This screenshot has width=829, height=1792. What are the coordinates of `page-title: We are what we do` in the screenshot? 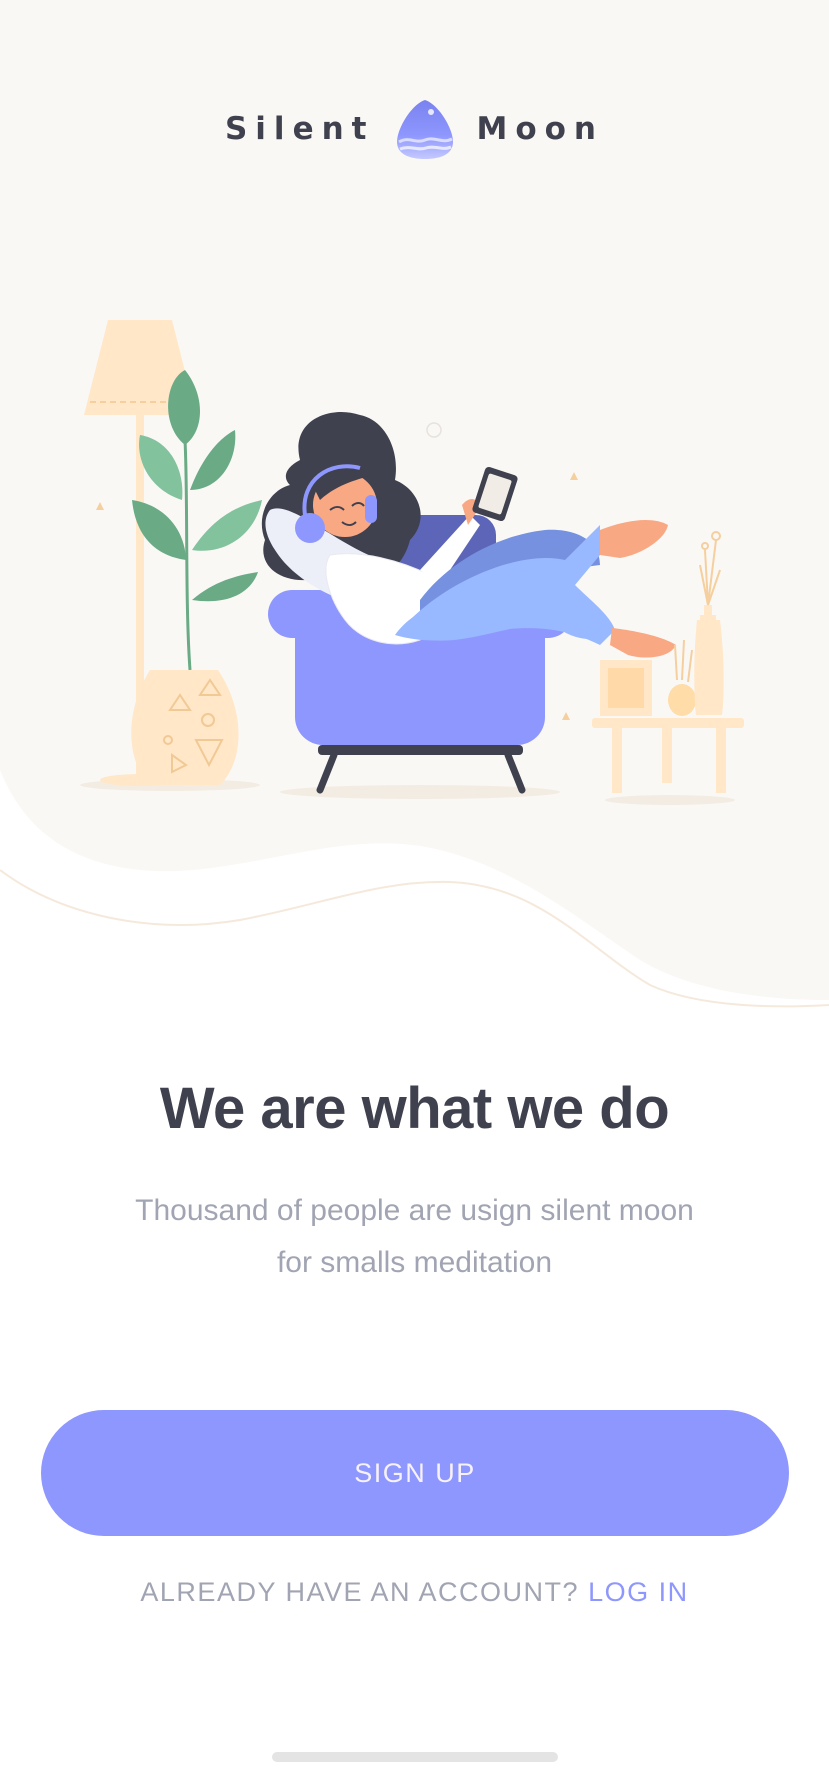 It's located at (414, 1108).